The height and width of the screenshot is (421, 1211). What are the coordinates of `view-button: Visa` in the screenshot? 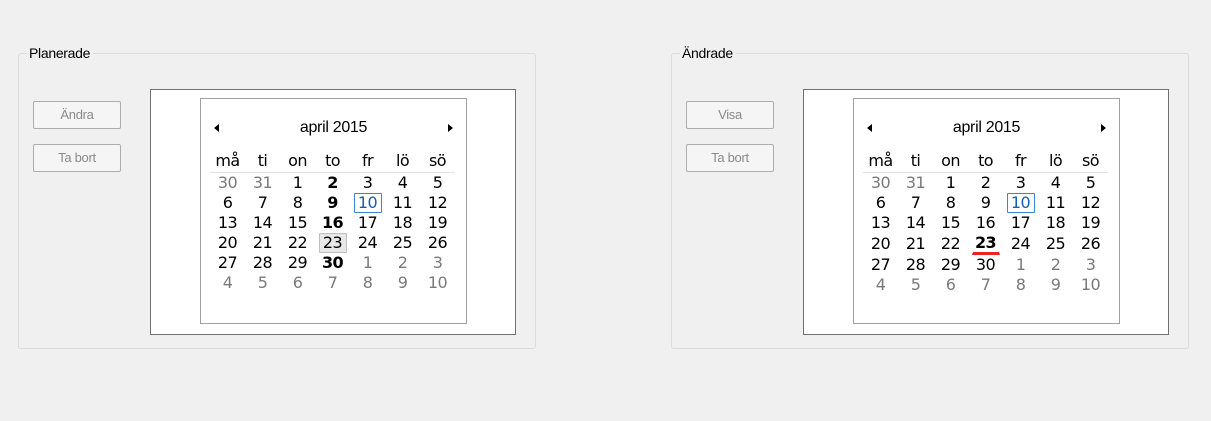 It's located at (730, 115).